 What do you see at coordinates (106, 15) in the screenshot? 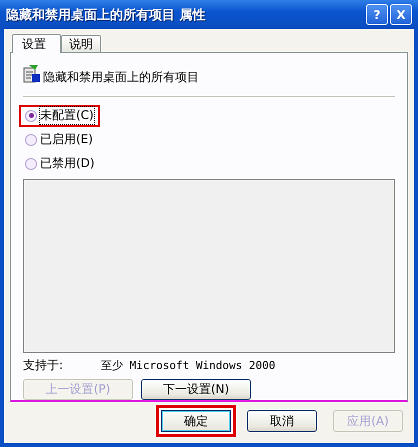
I see `window-title: 隐藏和禁用桌面上的所有项目 属性` at bounding box center [106, 15].